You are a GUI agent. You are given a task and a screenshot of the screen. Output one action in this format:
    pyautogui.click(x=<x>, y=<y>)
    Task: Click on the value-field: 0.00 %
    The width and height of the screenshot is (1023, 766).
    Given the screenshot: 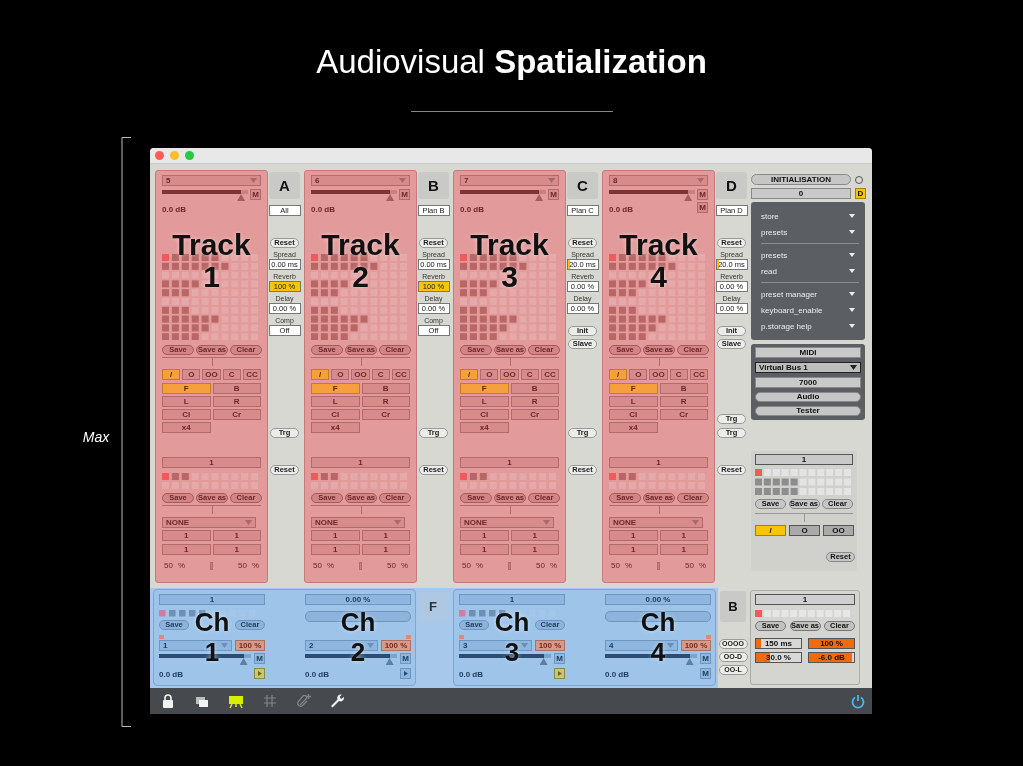 What is the action you would take?
    pyautogui.click(x=358, y=599)
    